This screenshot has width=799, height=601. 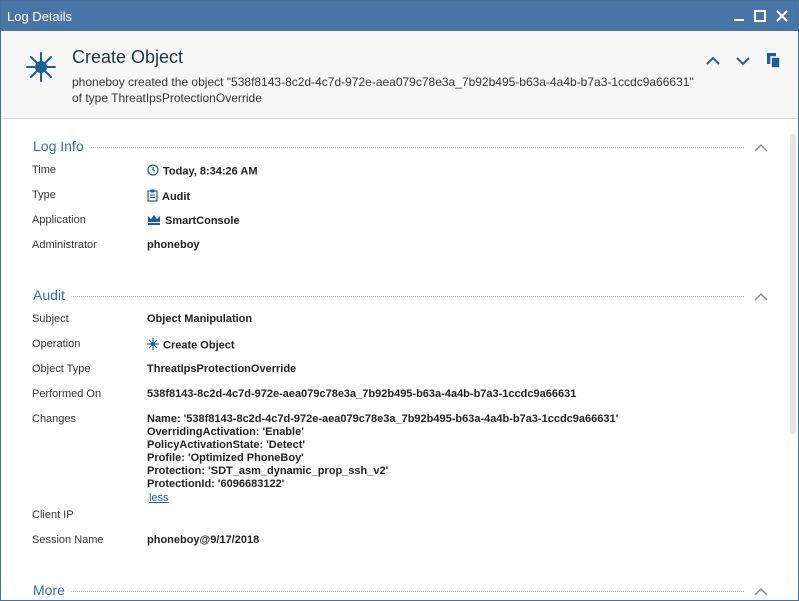 What do you see at coordinates (68, 540) in the screenshot?
I see `session-name-label: Session Name` at bounding box center [68, 540].